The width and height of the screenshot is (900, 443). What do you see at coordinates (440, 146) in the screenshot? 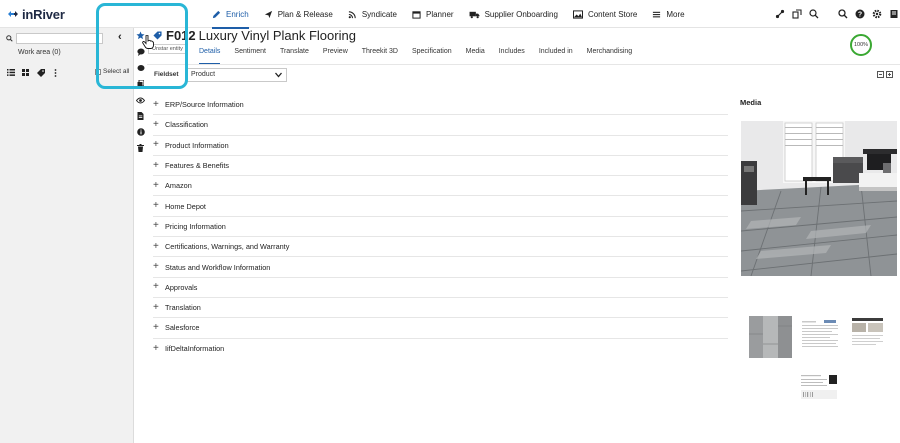
I see `section-product-information: + Product Information` at bounding box center [440, 146].